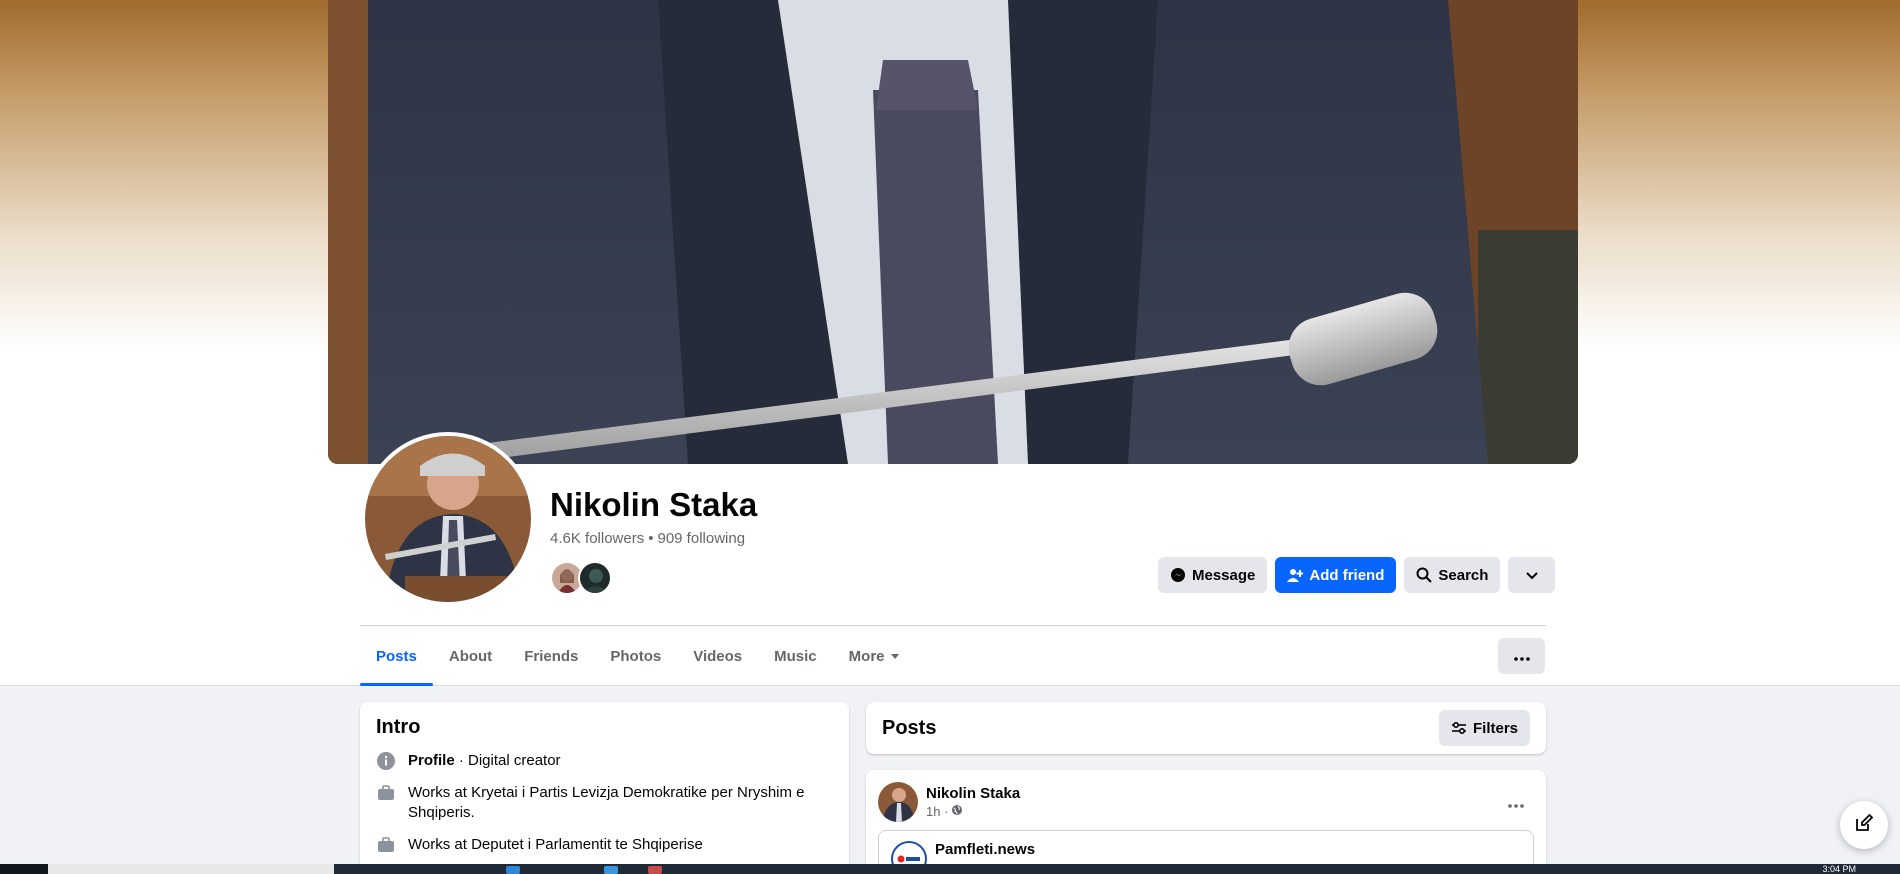  Describe the element at coordinates (398, 727) in the screenshot. I see `intro-title: Intro` at that location.